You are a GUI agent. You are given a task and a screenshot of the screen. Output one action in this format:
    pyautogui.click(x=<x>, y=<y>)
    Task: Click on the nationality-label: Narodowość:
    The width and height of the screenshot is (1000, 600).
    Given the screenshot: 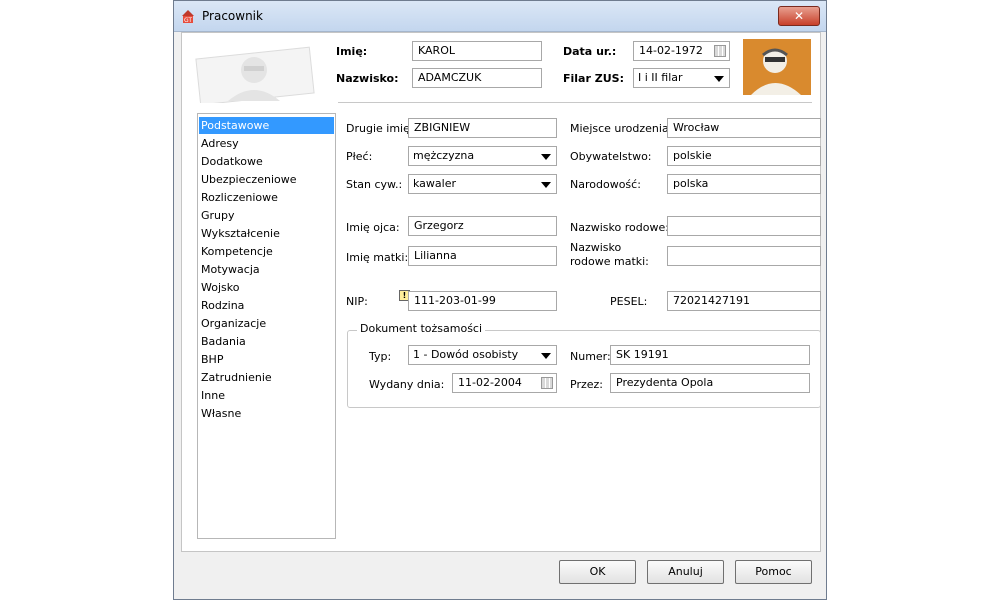 What is the action you would take?
    pyautogui.click(x=605, y=184)
    